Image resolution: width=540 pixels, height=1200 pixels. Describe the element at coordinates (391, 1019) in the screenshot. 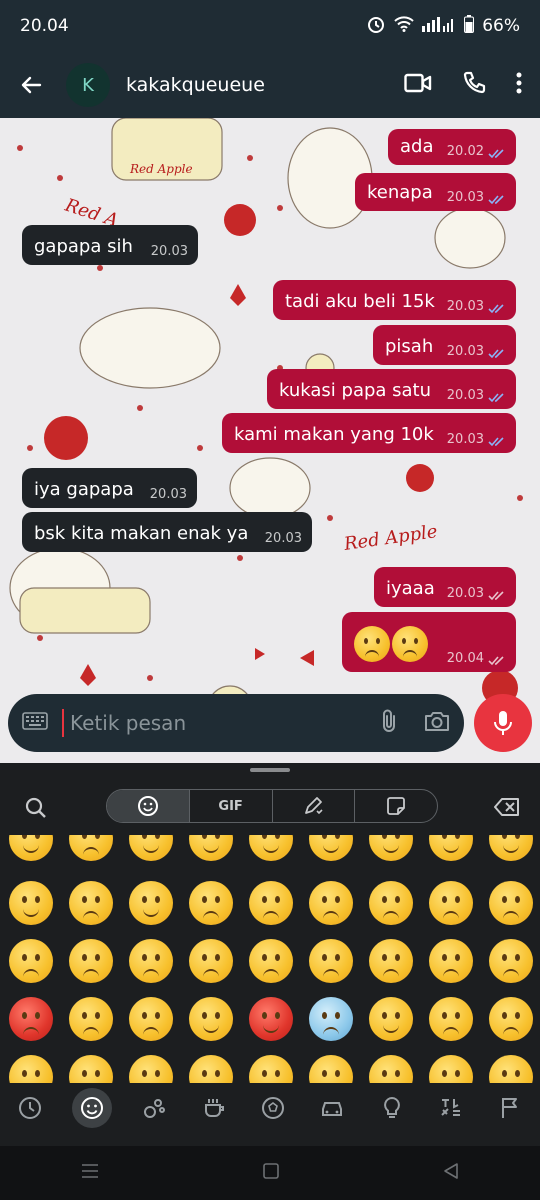

I see `emoji-face-in-clouds-icon` at that location.